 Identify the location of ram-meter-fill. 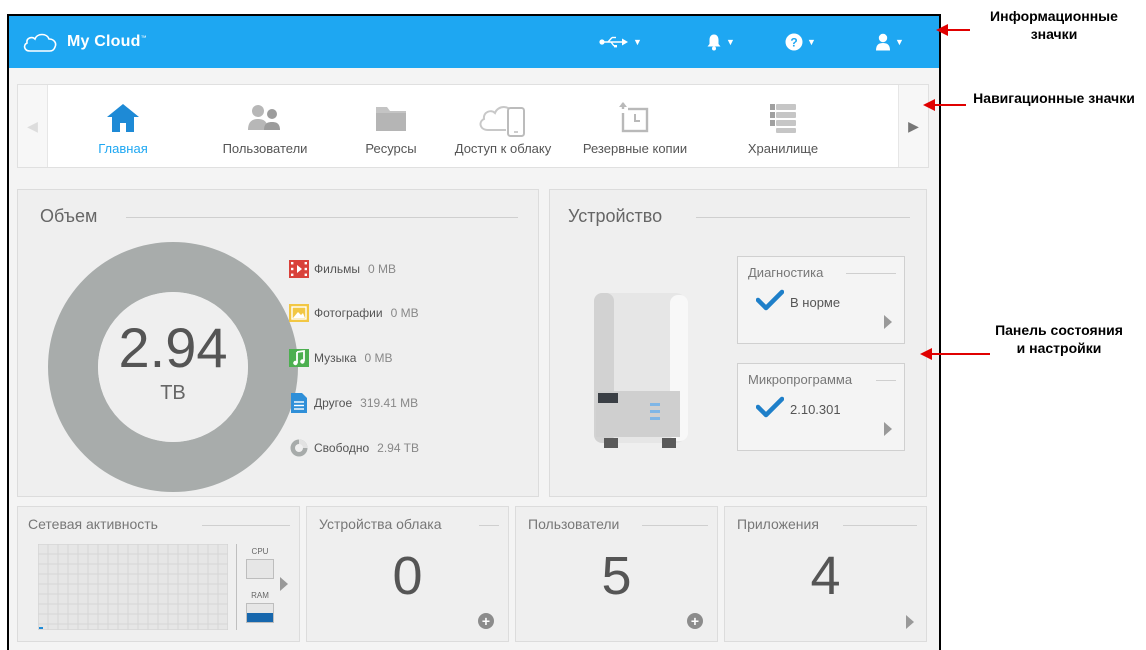
(260, 617).